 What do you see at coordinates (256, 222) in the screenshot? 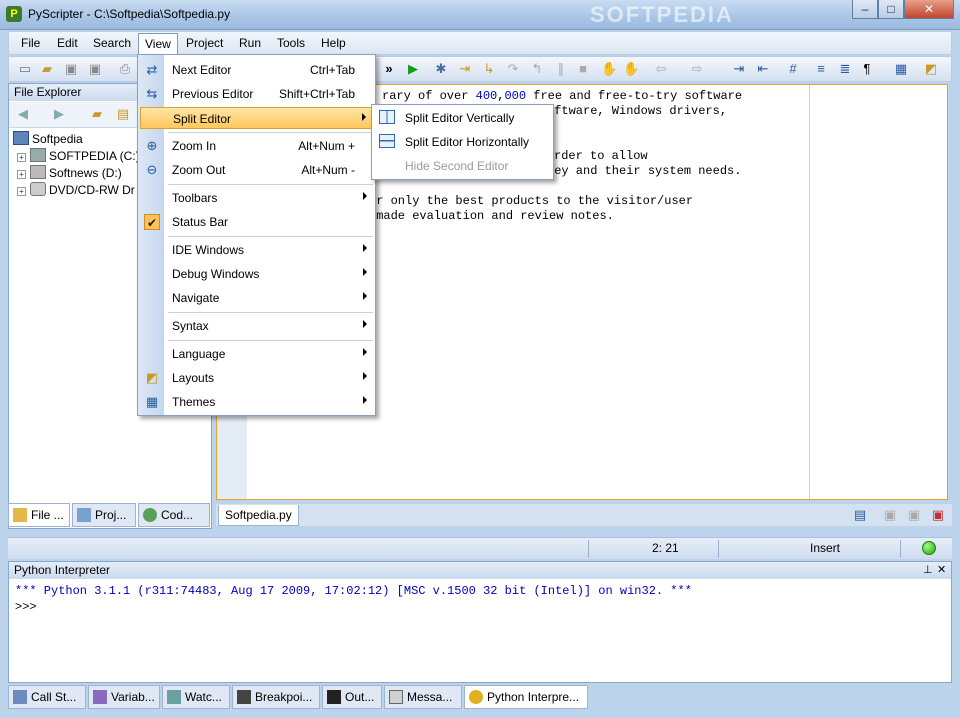
I see `menu-status-bar: ✔ Status Bar` at bounding box center [256, 222].